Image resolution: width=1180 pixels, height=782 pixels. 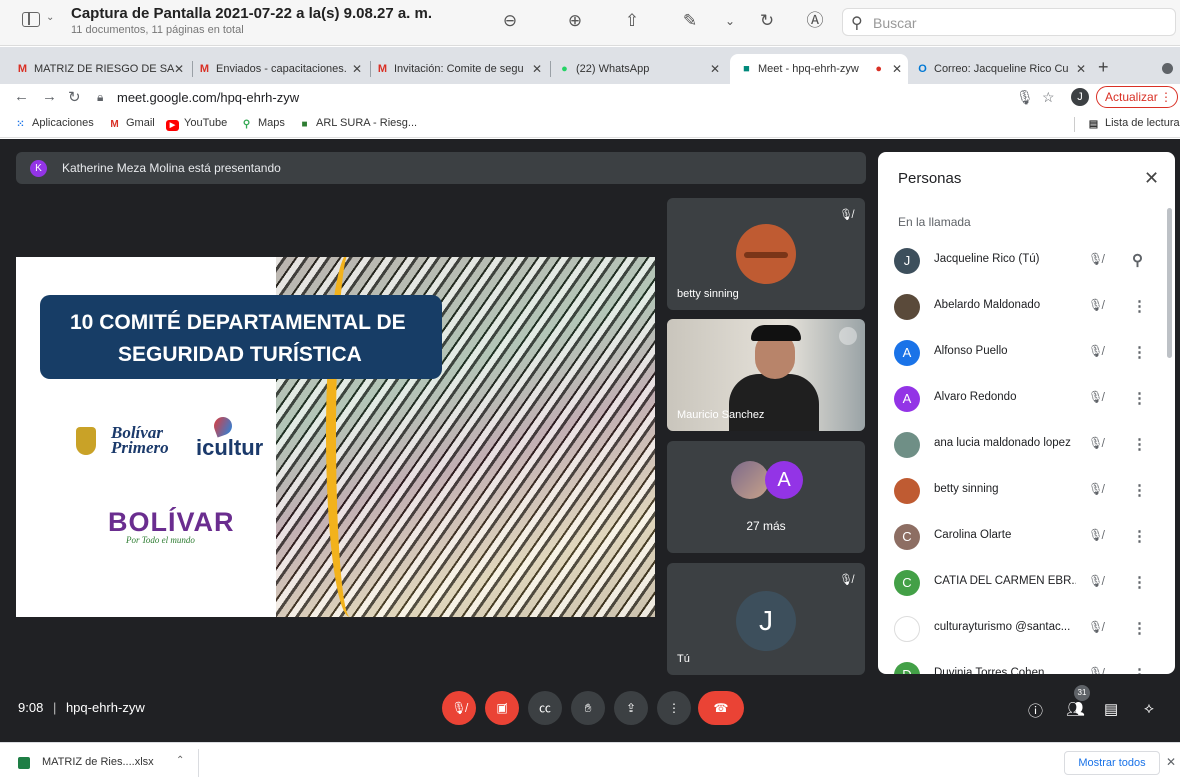 I want to click on pin-icon: ⚲, so click(x=1137, y=260).